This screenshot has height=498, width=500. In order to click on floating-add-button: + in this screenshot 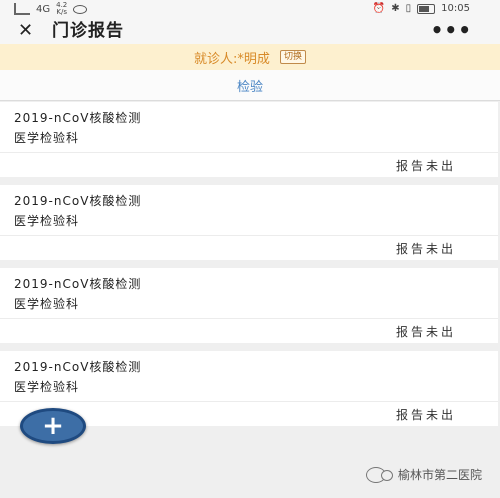, I will do `click(53, 426)`.